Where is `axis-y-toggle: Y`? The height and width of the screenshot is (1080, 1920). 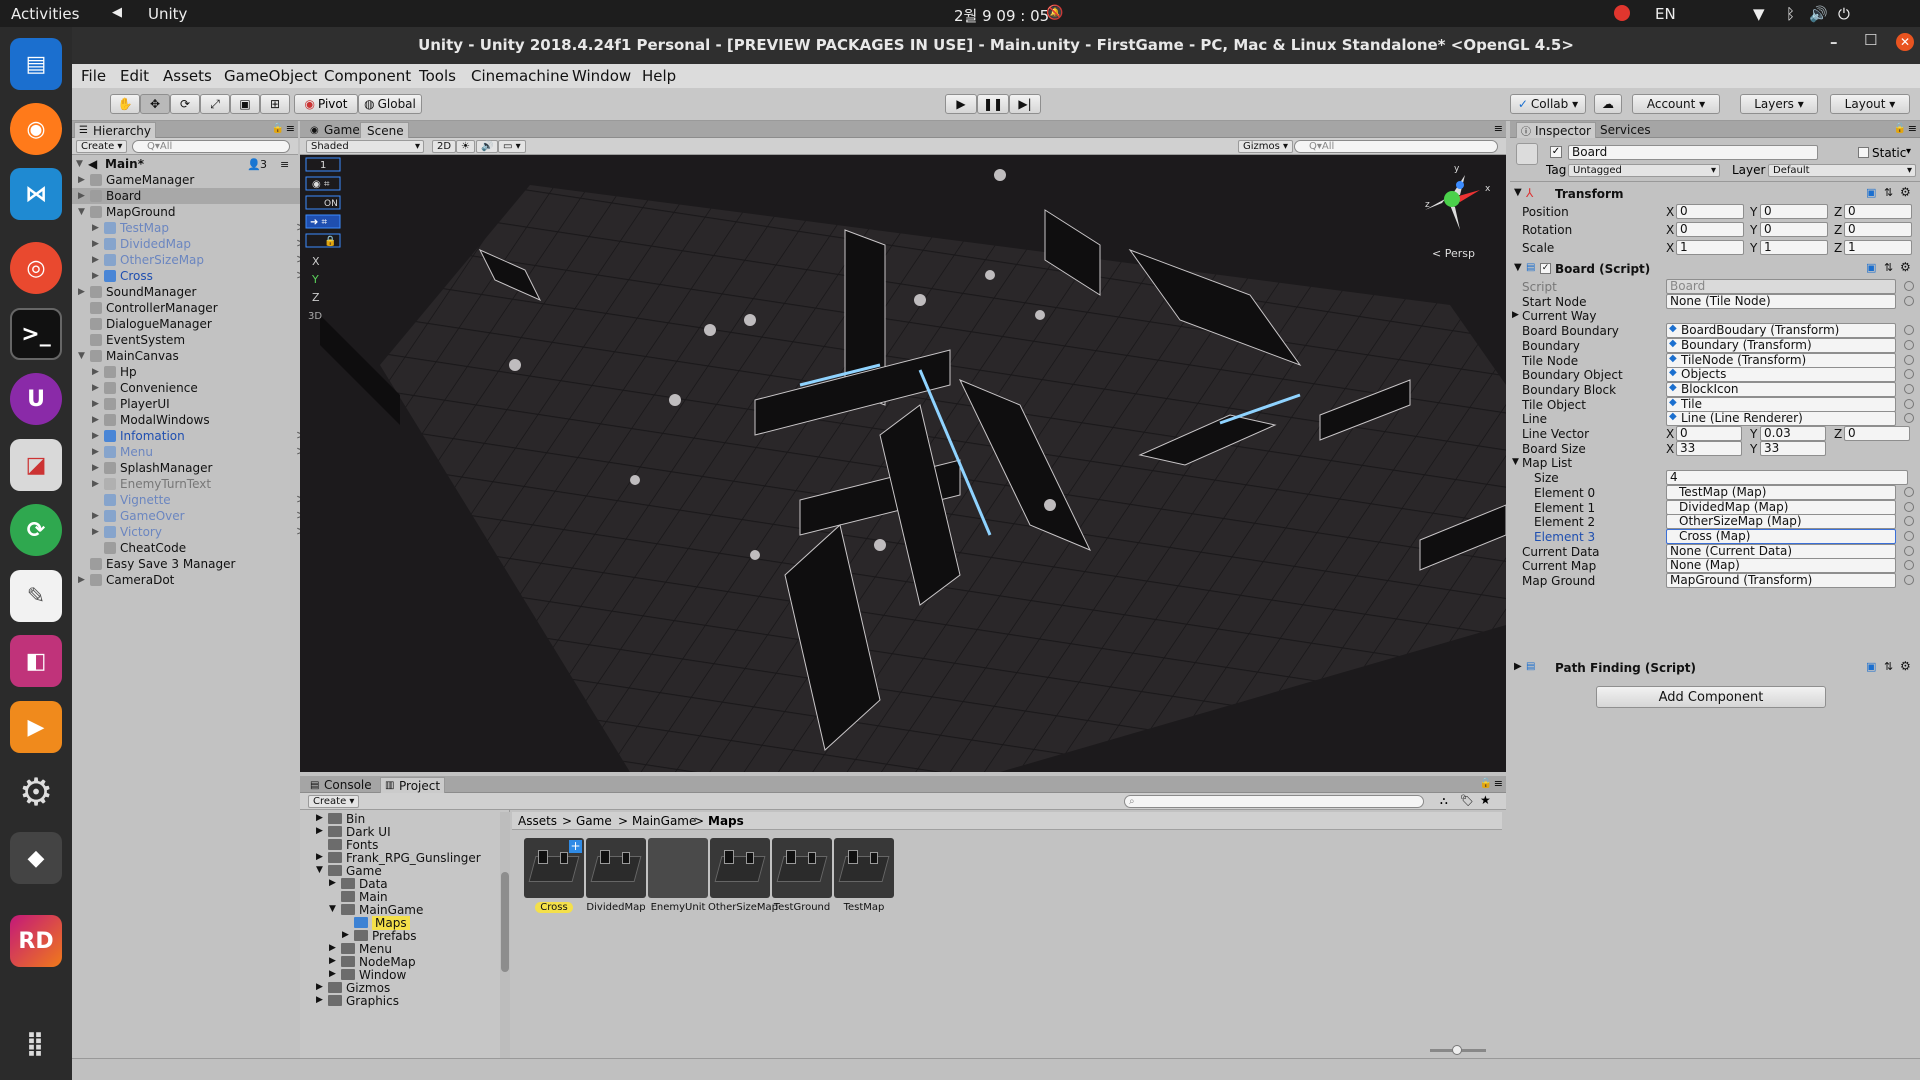 axis-y-toggle: Y is located at coordinates (315, 279).